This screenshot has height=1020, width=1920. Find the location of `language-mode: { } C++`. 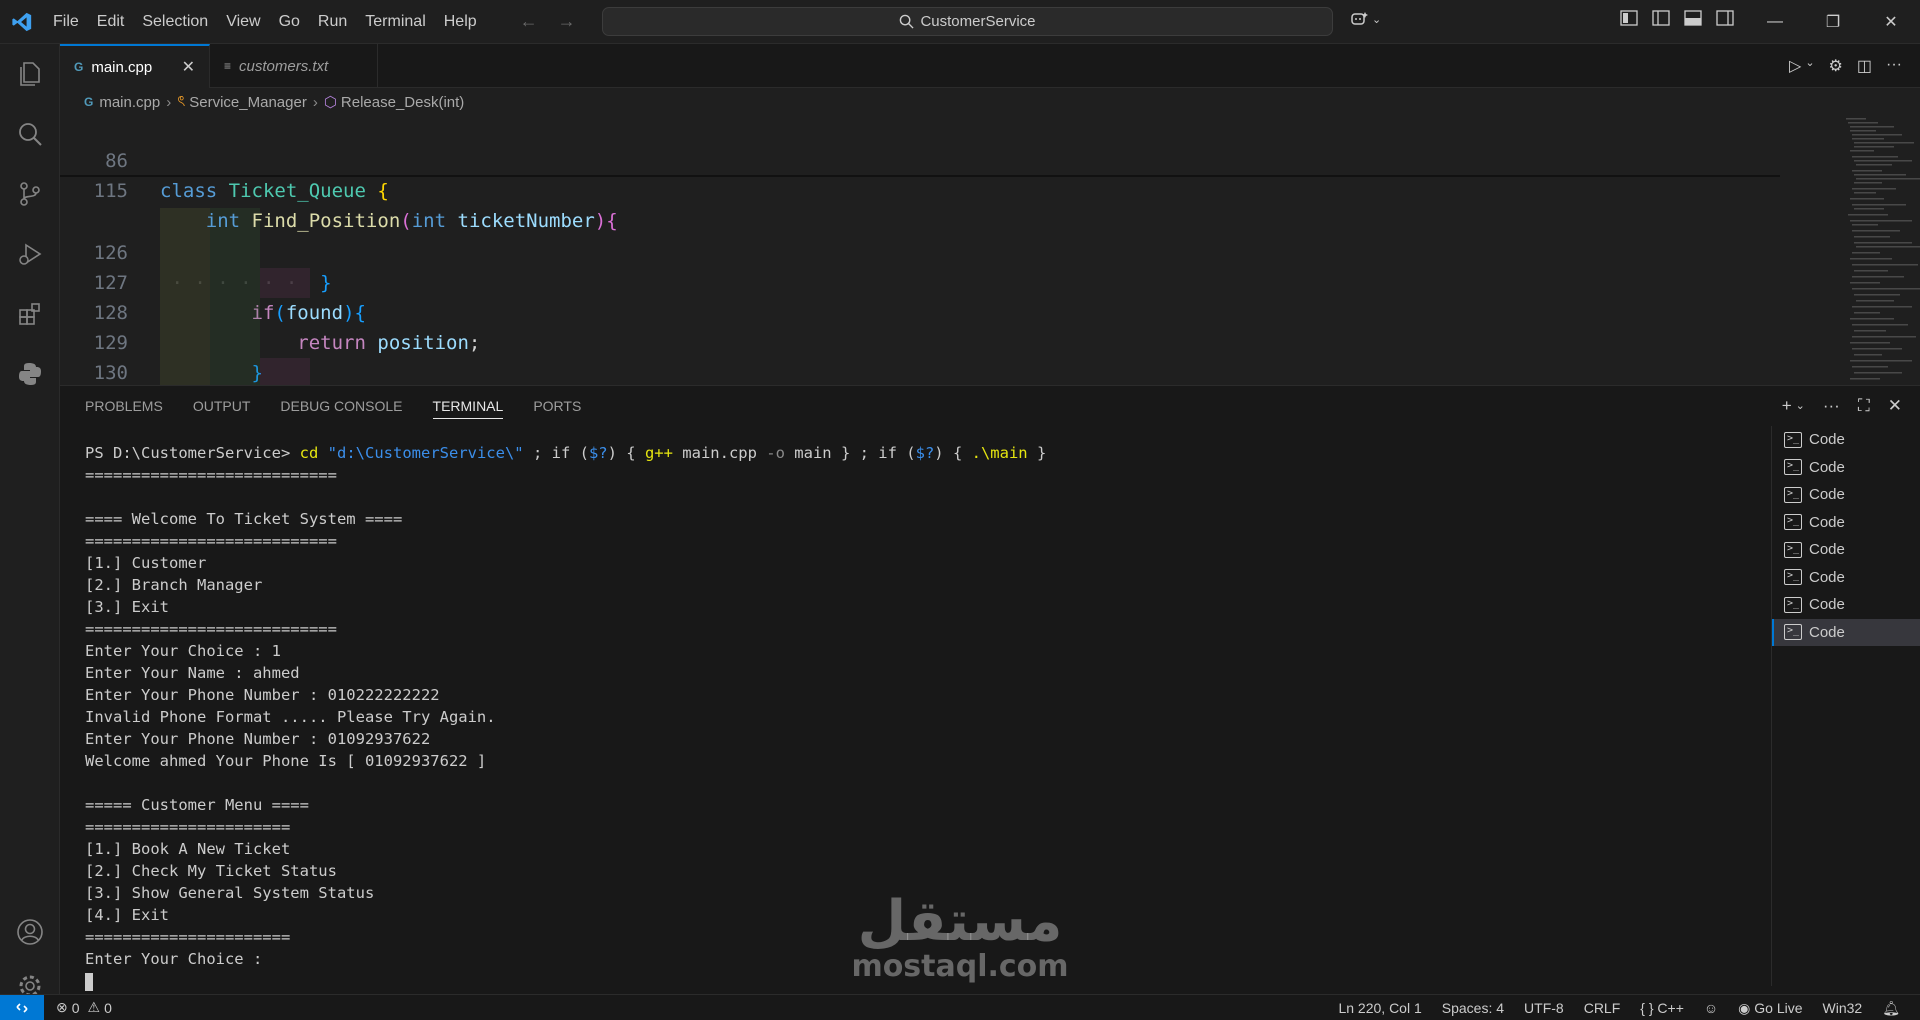

language-mode: { } C++ is located at coordinates (1662, 1008).